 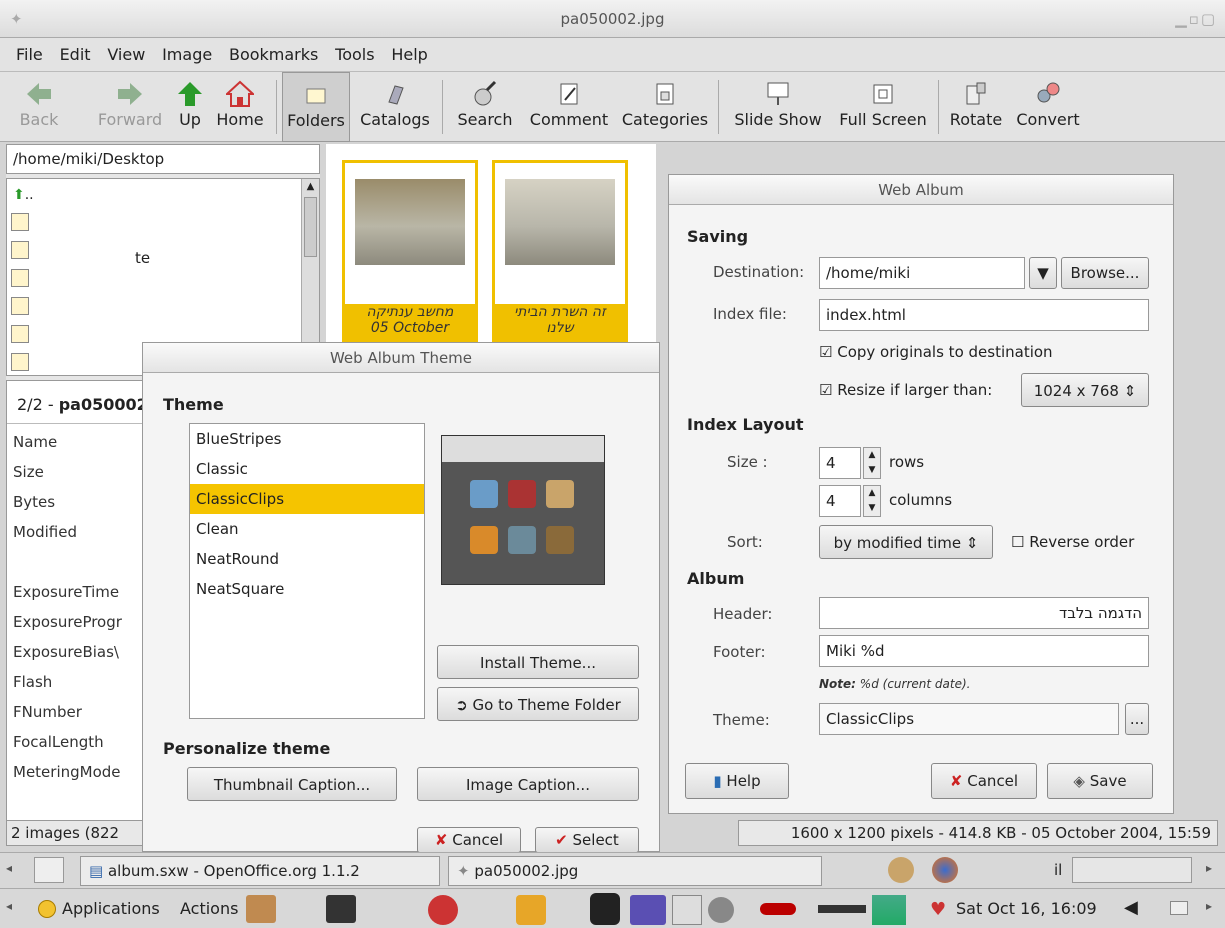 I want to click on firefox-icon, so click(x=945, y=870).